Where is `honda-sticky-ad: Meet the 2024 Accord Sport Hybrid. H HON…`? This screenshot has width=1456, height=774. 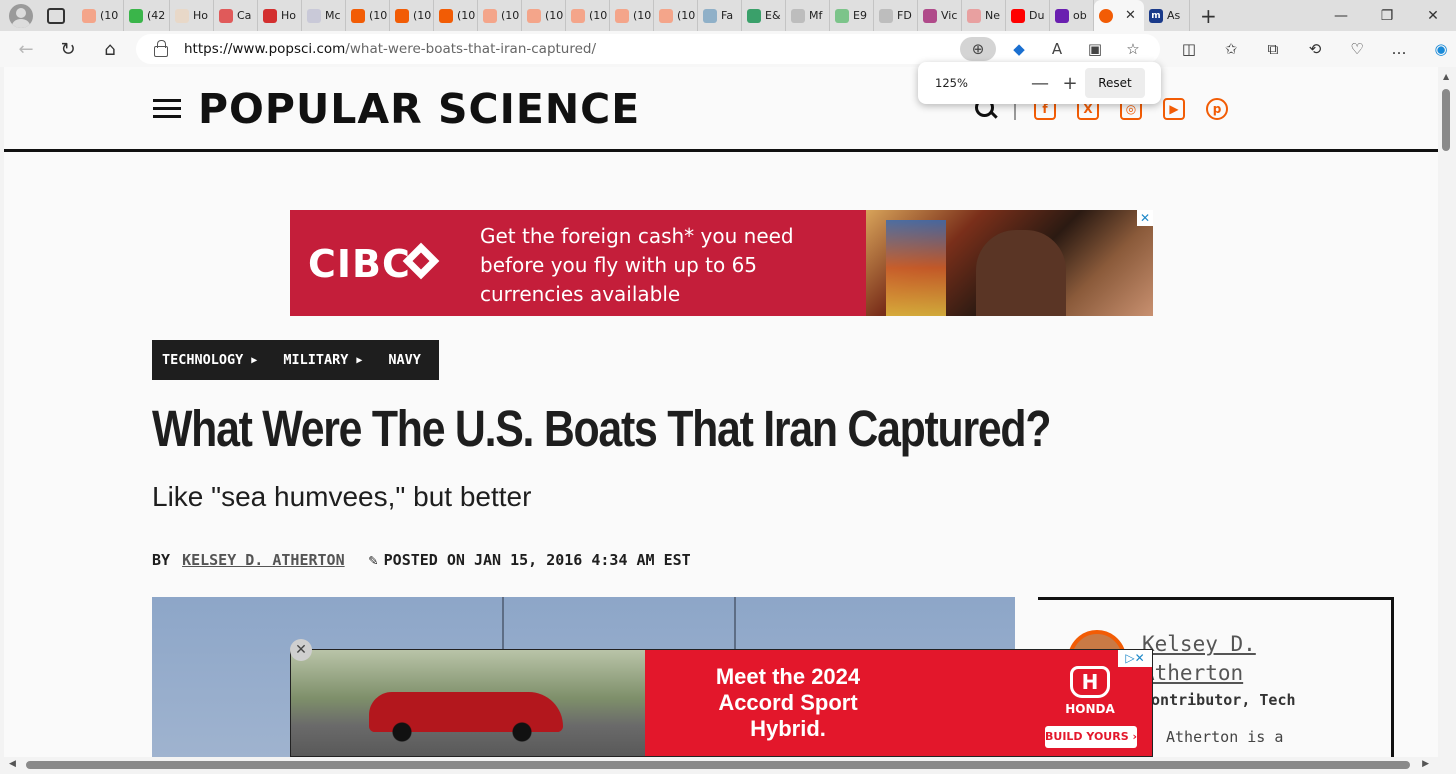
honda-sticky-ad: Meet the 2024 Accord Sport Hybrid. H HON… is located at coordinates (721, 703).